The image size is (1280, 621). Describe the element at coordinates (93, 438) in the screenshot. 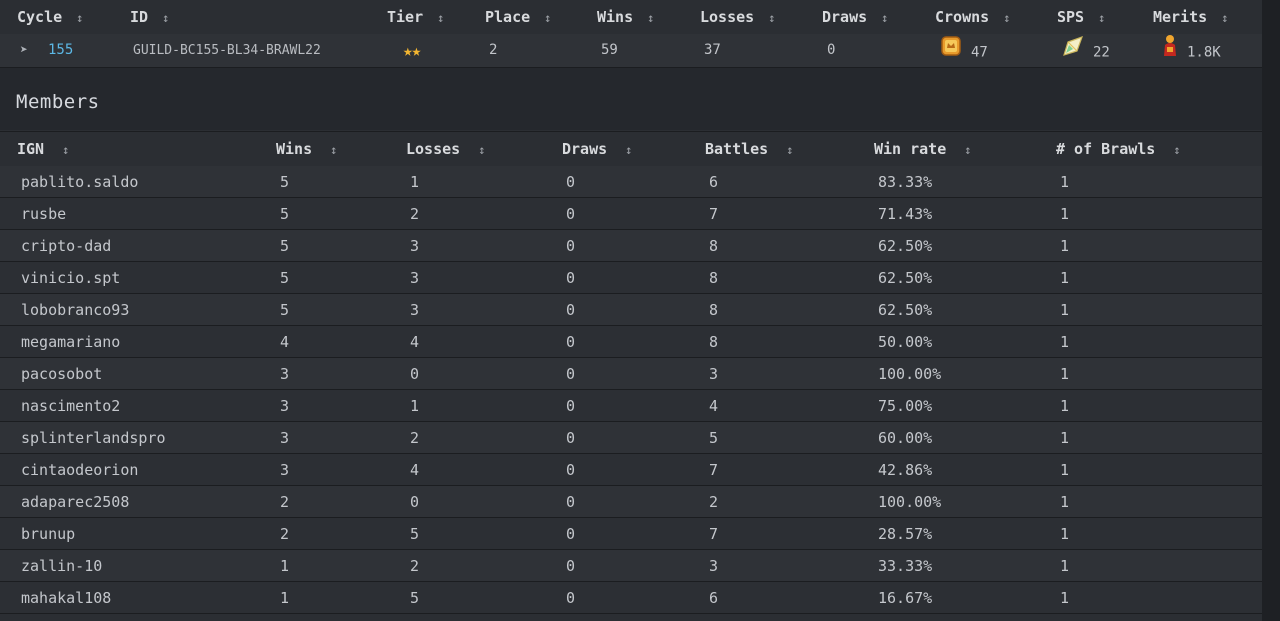

I see `member-ign: splinterlandspro` at that location.